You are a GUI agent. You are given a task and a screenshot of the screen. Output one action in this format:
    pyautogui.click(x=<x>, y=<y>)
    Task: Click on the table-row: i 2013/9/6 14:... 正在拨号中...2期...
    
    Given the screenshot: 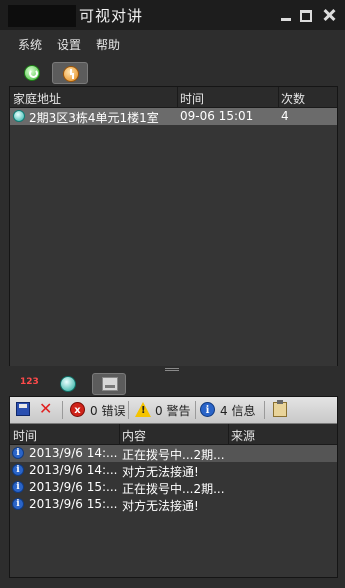 What is the action you would take?
    pyautogui.click(x=173, y=453)
    